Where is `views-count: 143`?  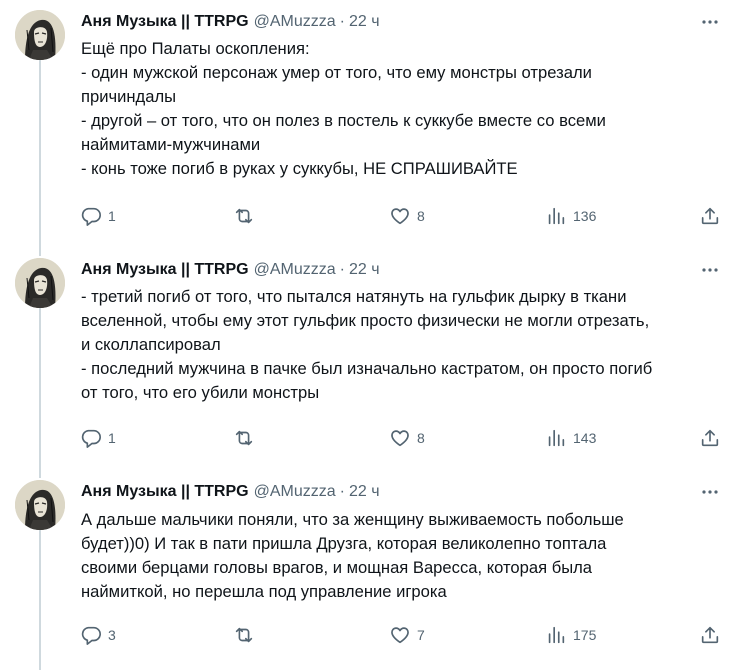
views-count: 143 is located at coordinates (585, 438).